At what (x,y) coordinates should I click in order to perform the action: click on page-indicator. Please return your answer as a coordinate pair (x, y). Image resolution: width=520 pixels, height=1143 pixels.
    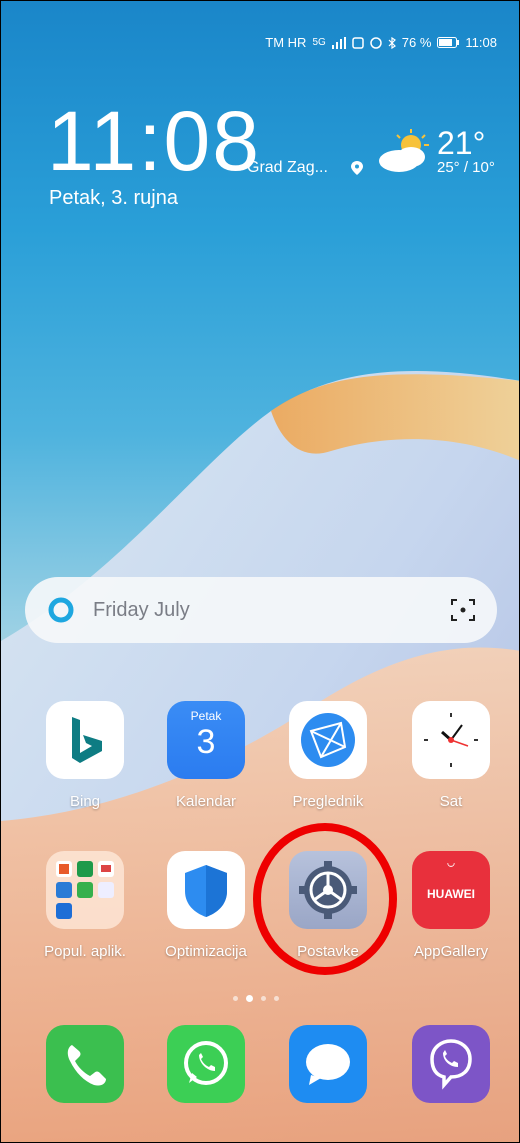
    Looking at the image, I should click on (256, 998).